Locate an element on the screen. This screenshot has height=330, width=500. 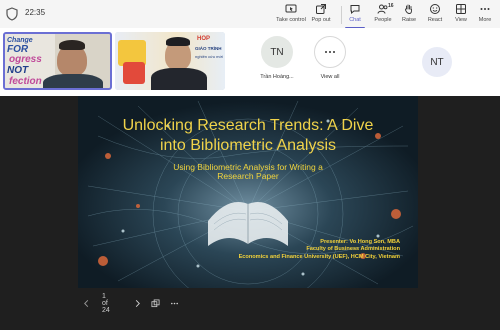
slide-sorter-button is located at coordinates (155, 303).